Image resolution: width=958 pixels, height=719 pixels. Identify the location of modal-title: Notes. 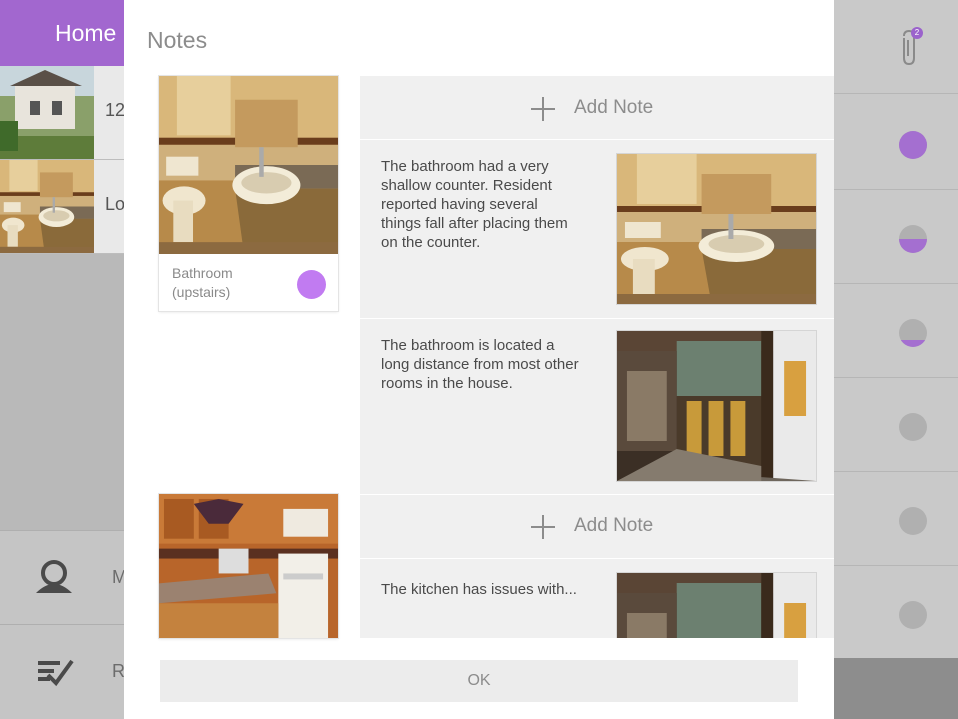
(177, 40).